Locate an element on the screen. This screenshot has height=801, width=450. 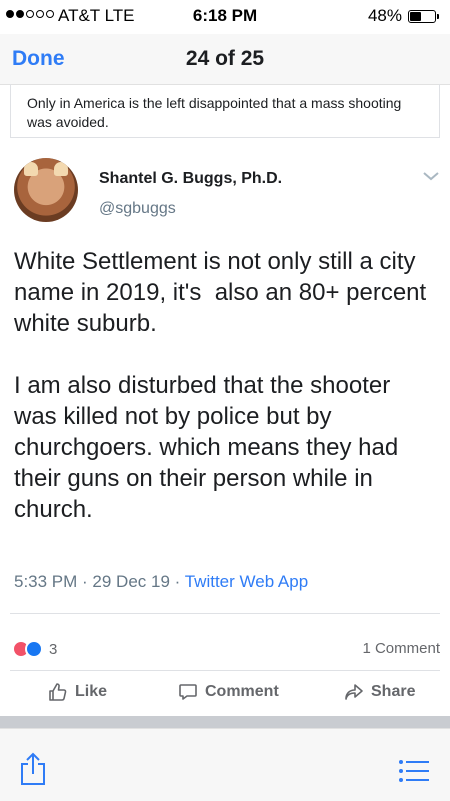
page-counter: 24 of 25 is located at coordinates (225, 58).